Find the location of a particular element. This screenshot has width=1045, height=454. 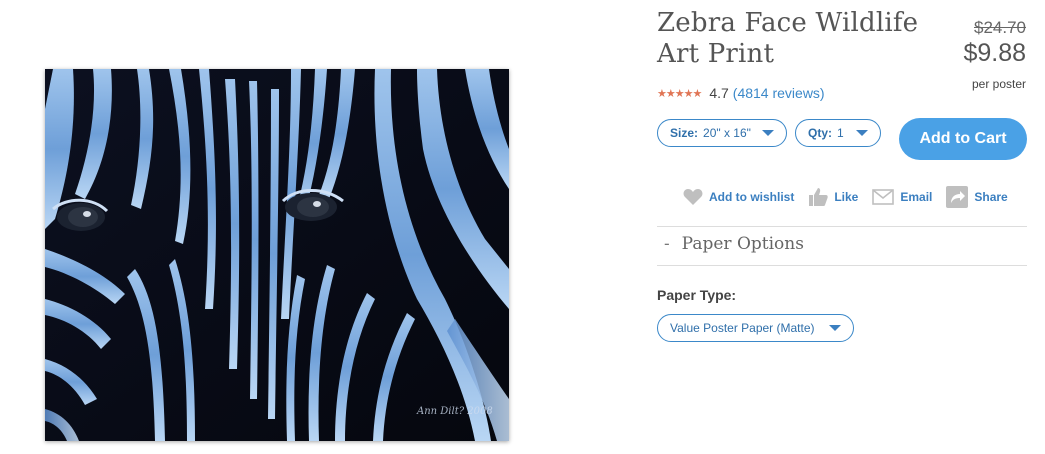

size-label: Size: is located at coordinates (684, 133).